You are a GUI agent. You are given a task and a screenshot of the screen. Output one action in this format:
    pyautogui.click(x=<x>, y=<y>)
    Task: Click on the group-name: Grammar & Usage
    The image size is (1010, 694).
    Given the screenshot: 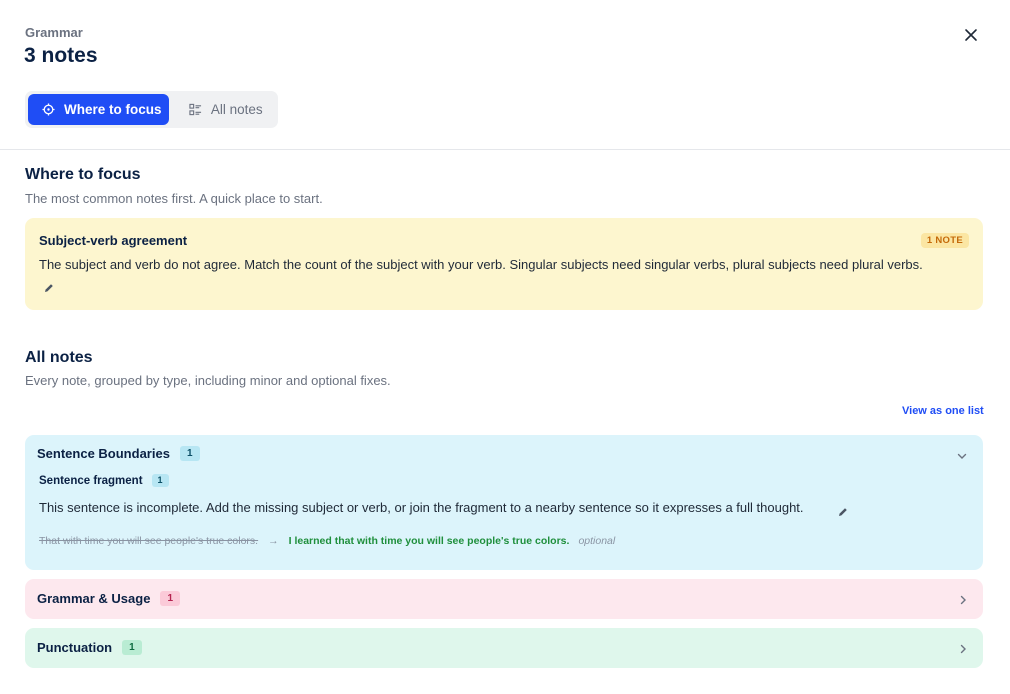 What is the action you would take?
    pyautogui.click(x=94, y=598)
    